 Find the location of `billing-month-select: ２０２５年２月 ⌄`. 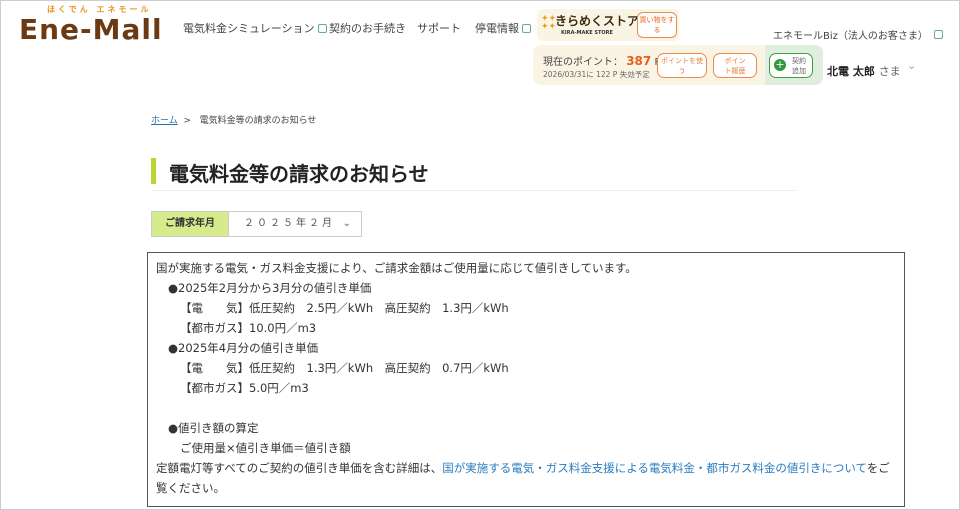

billing-month-select: ２０２５年２月 ⌄ is located at coordinates (295, 224).